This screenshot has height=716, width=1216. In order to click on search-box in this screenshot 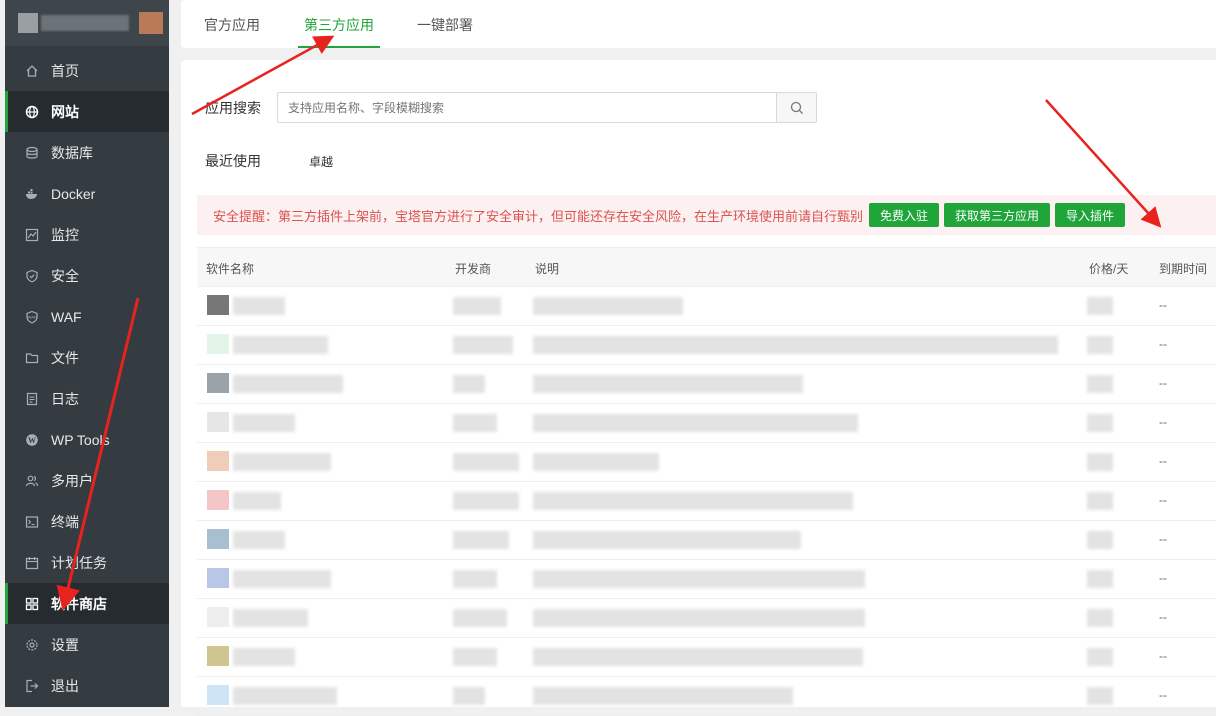, I will do `click(547, 107)`.